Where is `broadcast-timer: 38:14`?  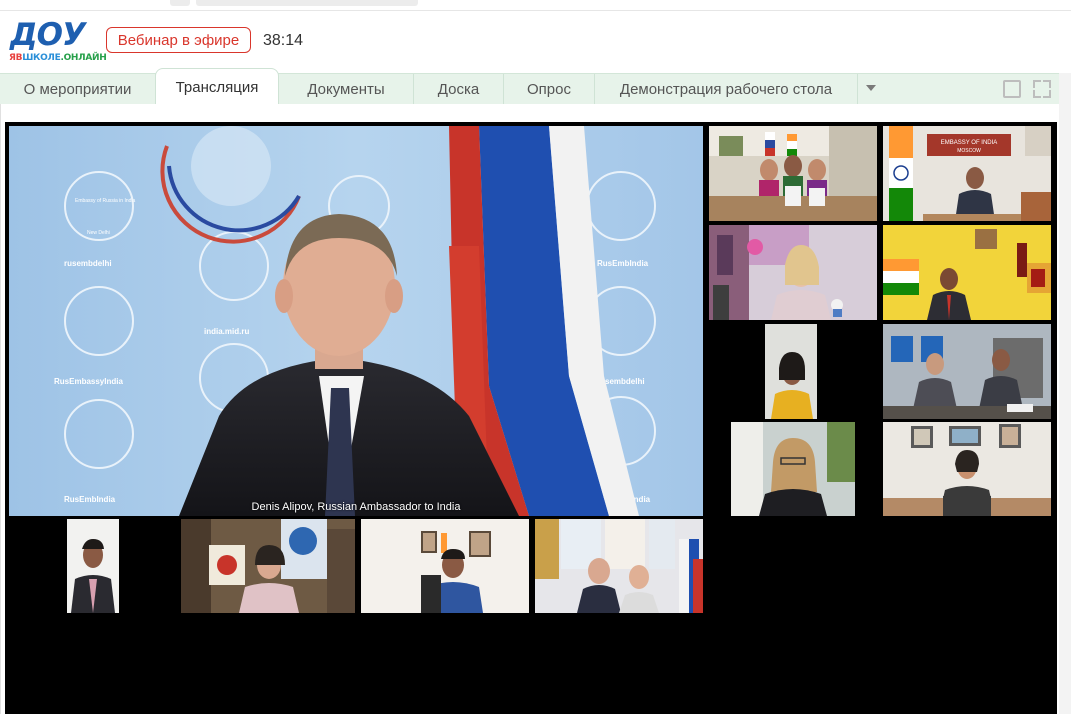 broadcast-timer: 38:14 is located at coordinates (283, 40).